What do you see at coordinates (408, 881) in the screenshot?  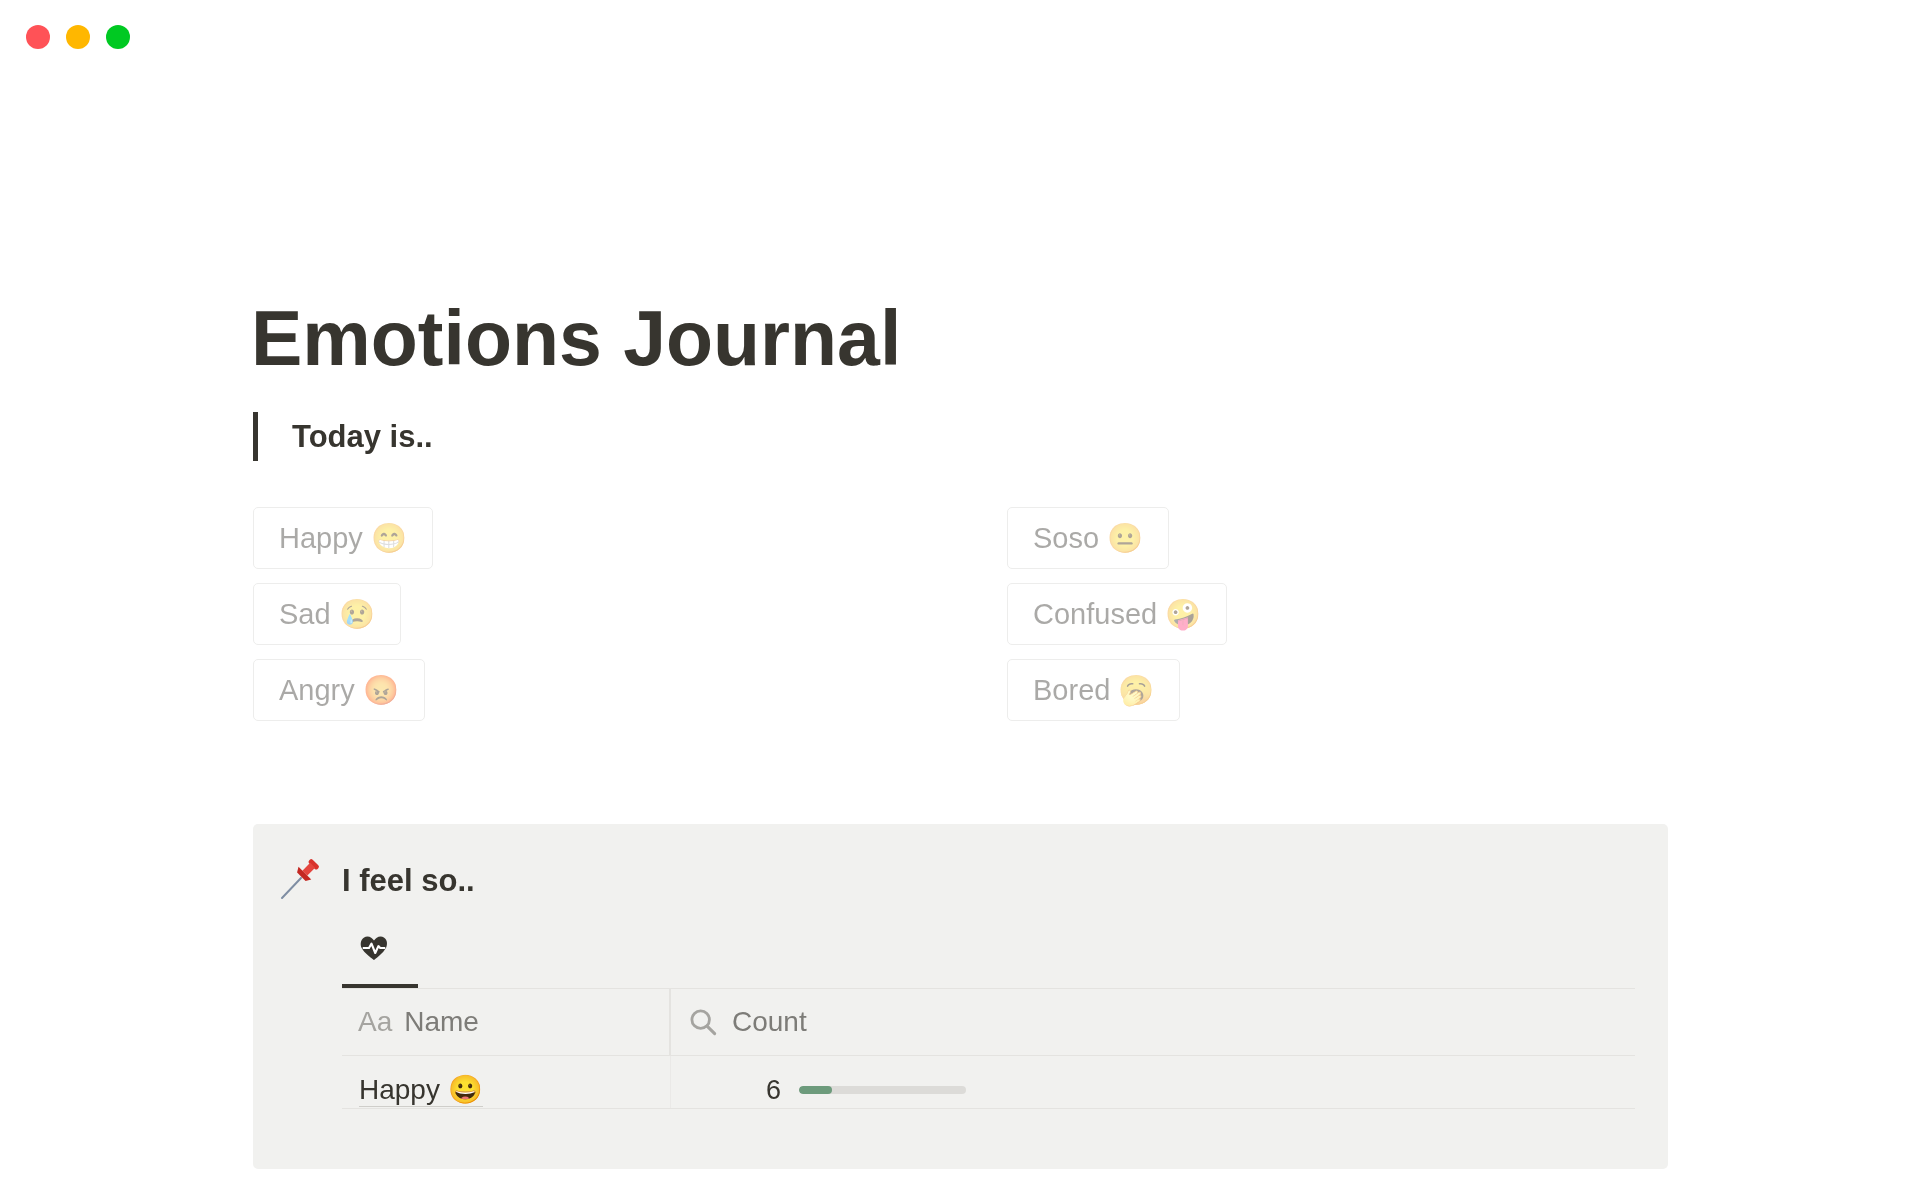 I see `callout-title: I feel so..` at bounding box center [408, 881].